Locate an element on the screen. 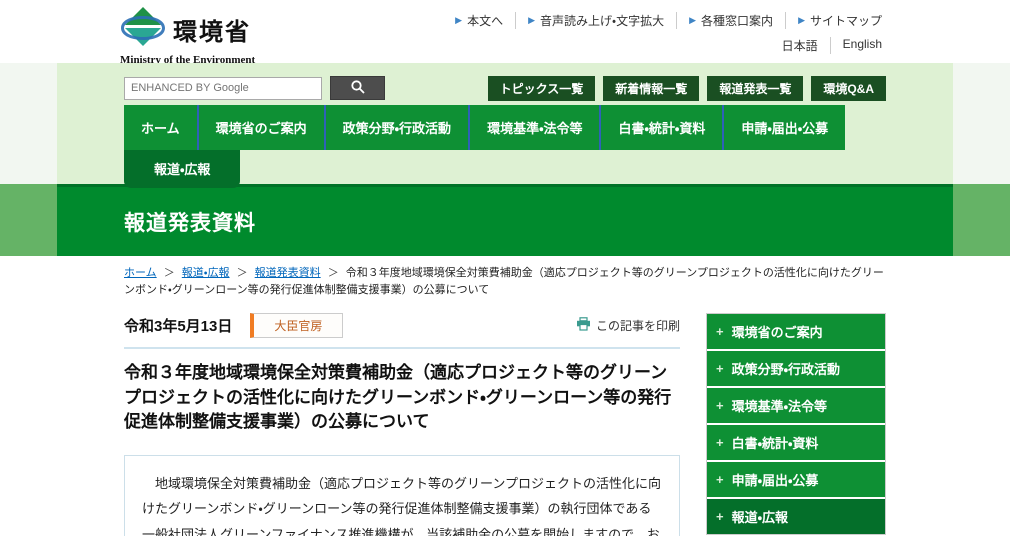 The width and height of the screenshot is (1010, 536). breadcrumb-press-materials: 報道発表資料 is located at coordinates (288, 273).